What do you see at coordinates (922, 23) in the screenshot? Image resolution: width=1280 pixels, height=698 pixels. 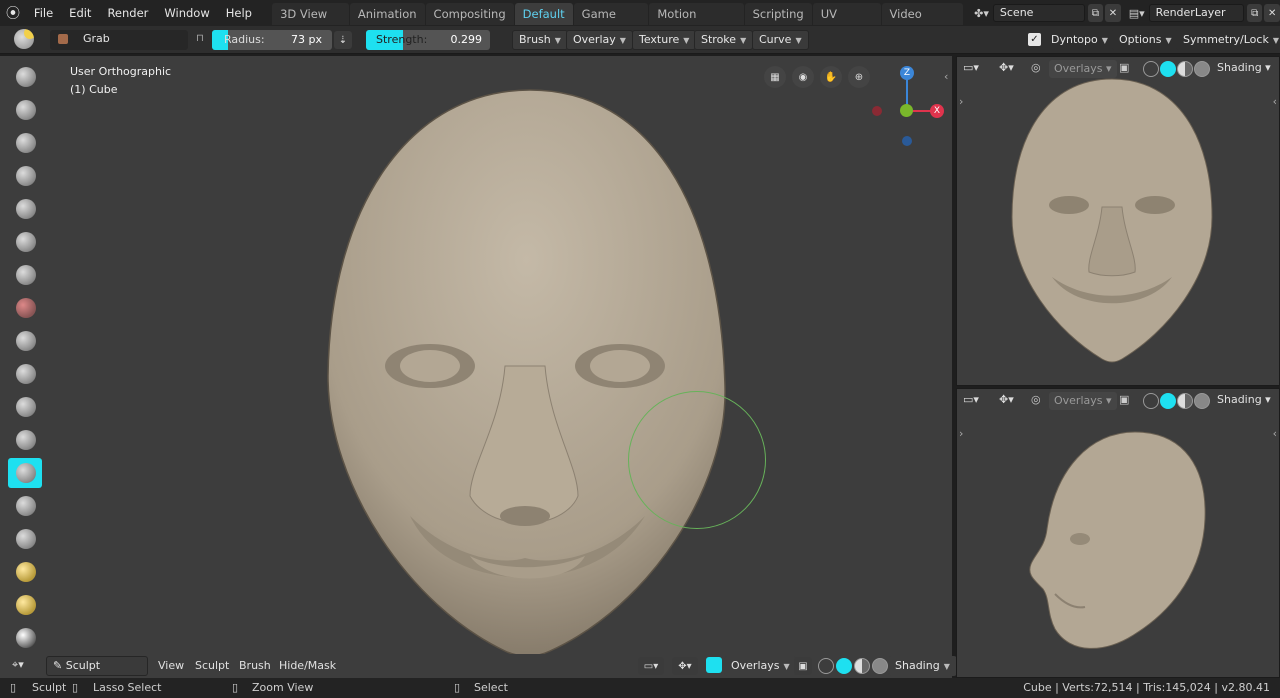 I see `tab-video-editing: Video Editing` at bounding box center [922, 23].